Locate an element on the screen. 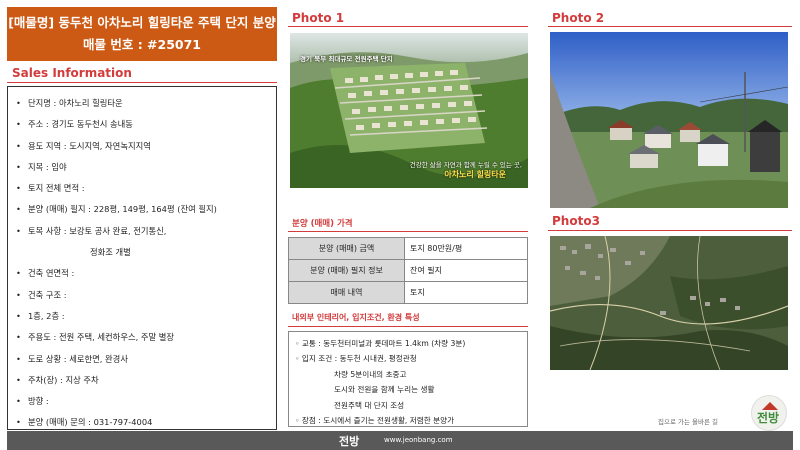 This screenshot has height=450, width=800. sales-item: 토목 사항 : 보강토 공사 완료, 전기통신, is located at coordinates (143, 232).